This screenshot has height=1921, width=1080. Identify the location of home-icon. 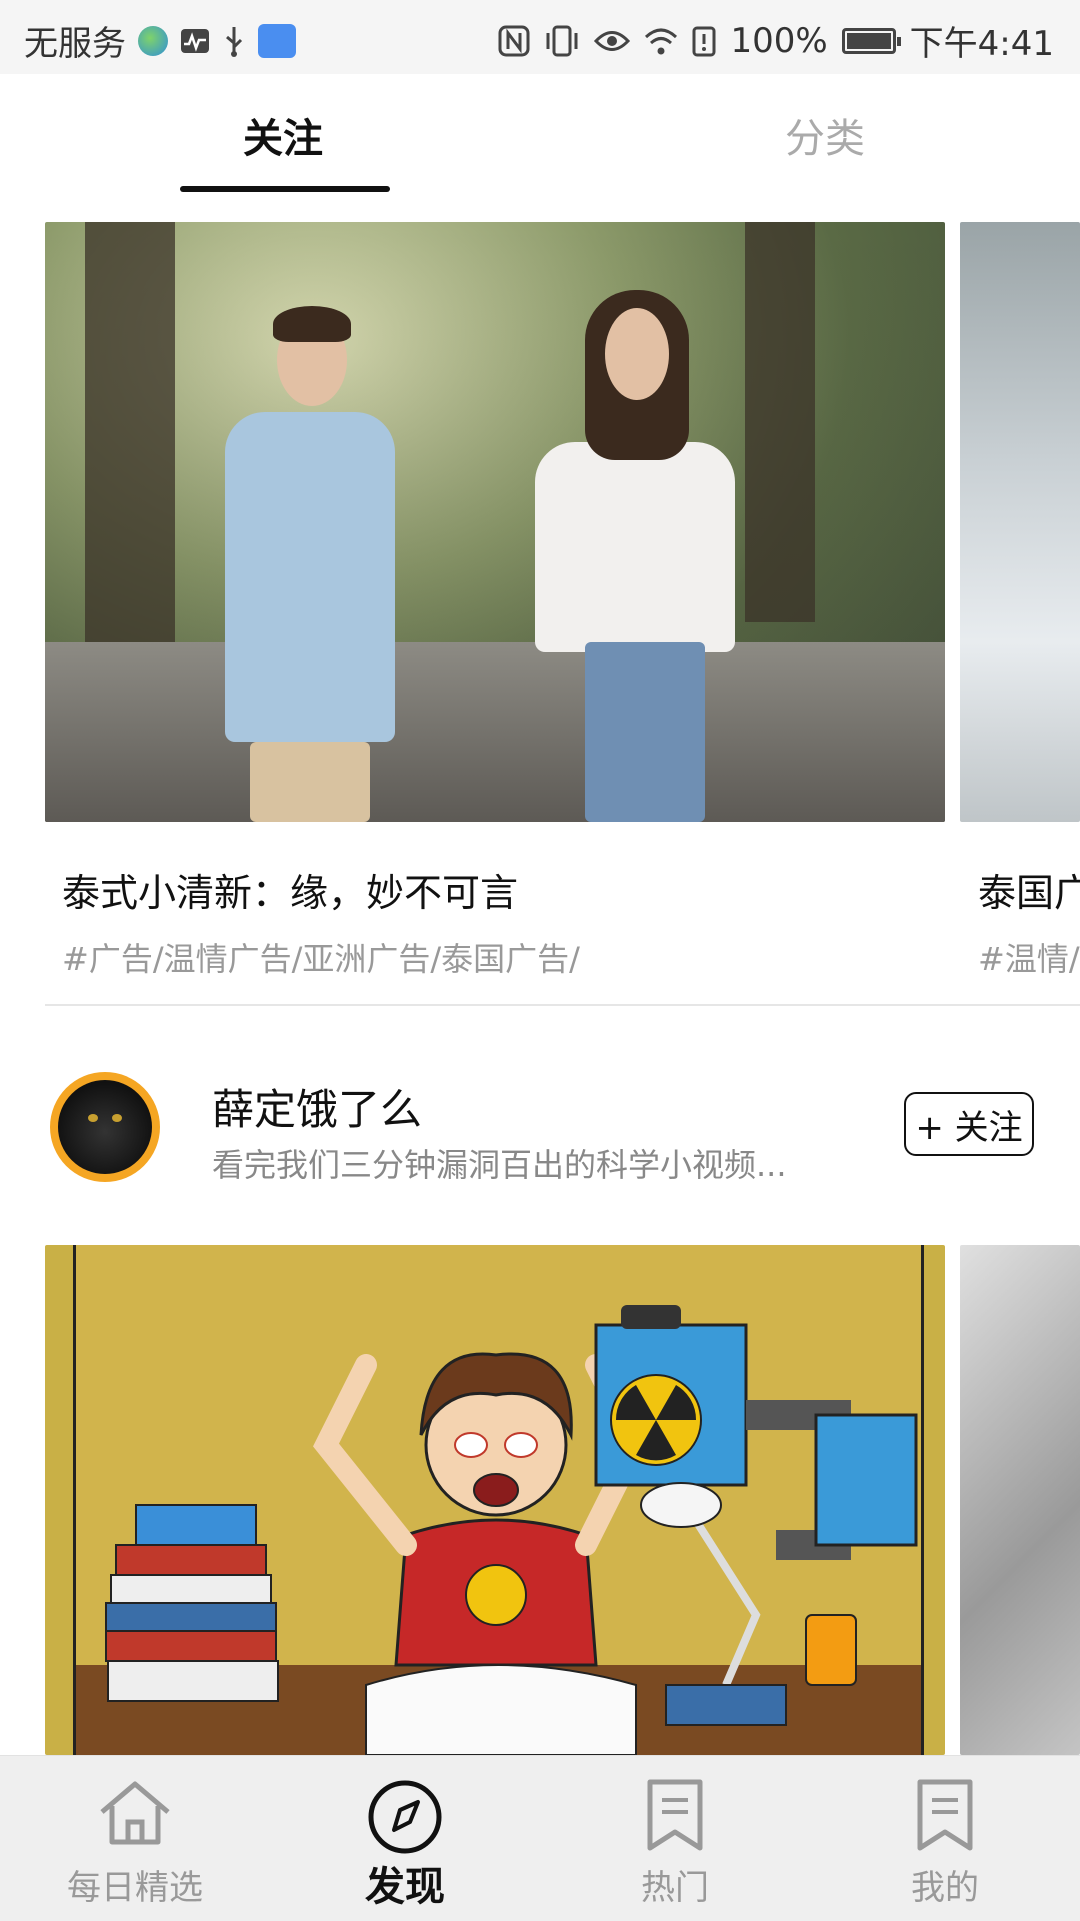
(135, 1813).